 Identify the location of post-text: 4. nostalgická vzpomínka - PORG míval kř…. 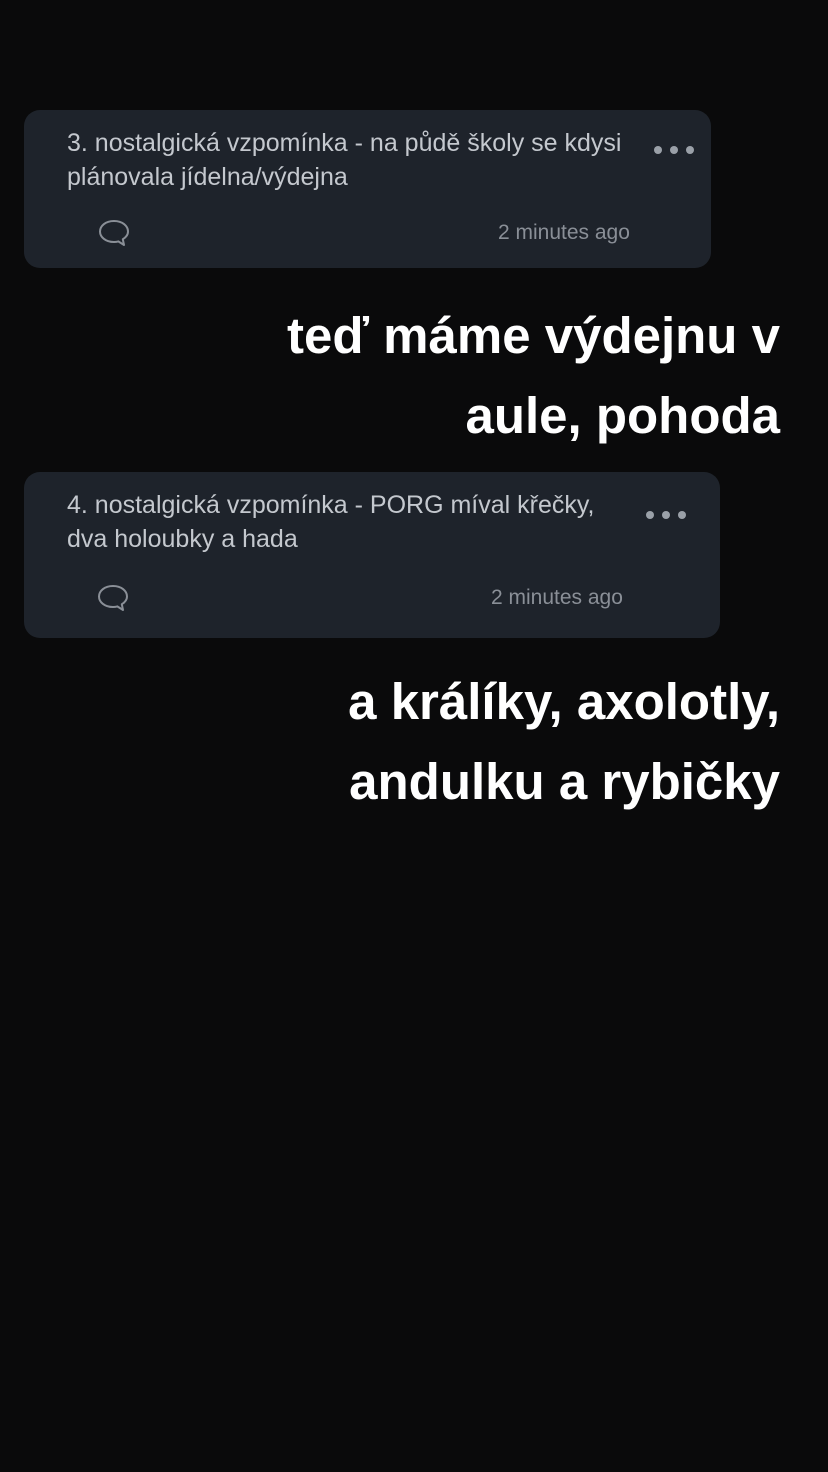
(331, 522).